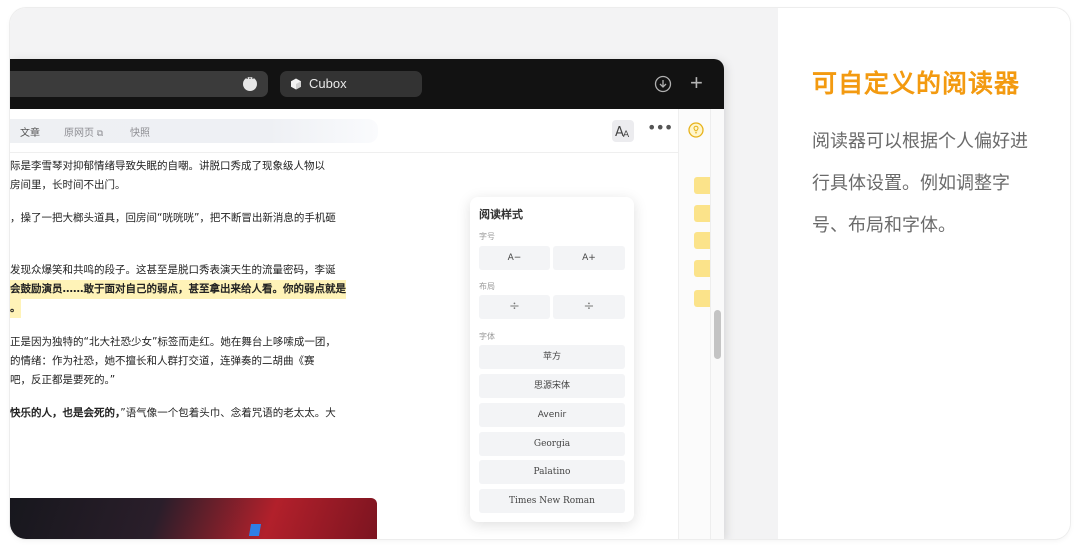 The width and height of the screenshot is (1080, 551). What do you see at coordinates (694, 324) in the screenshot?
I see `annotation-sidebar` at bounding box center [694, 324].